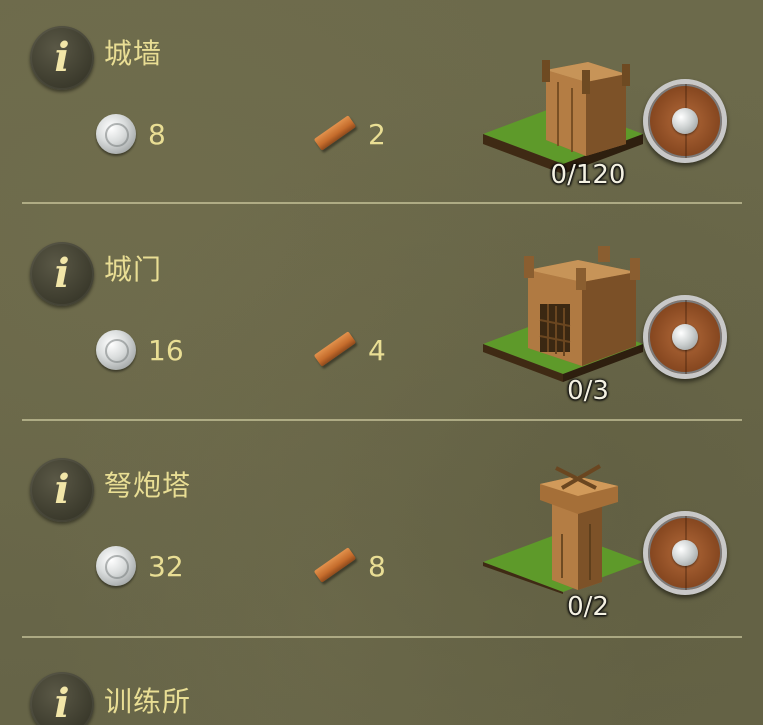 This screenshot has height=725, width=763. What do you see at coordinates (157, 134) in the screenshot?
I see `coin-cost-value: 8` at bounding box center [157, 134].